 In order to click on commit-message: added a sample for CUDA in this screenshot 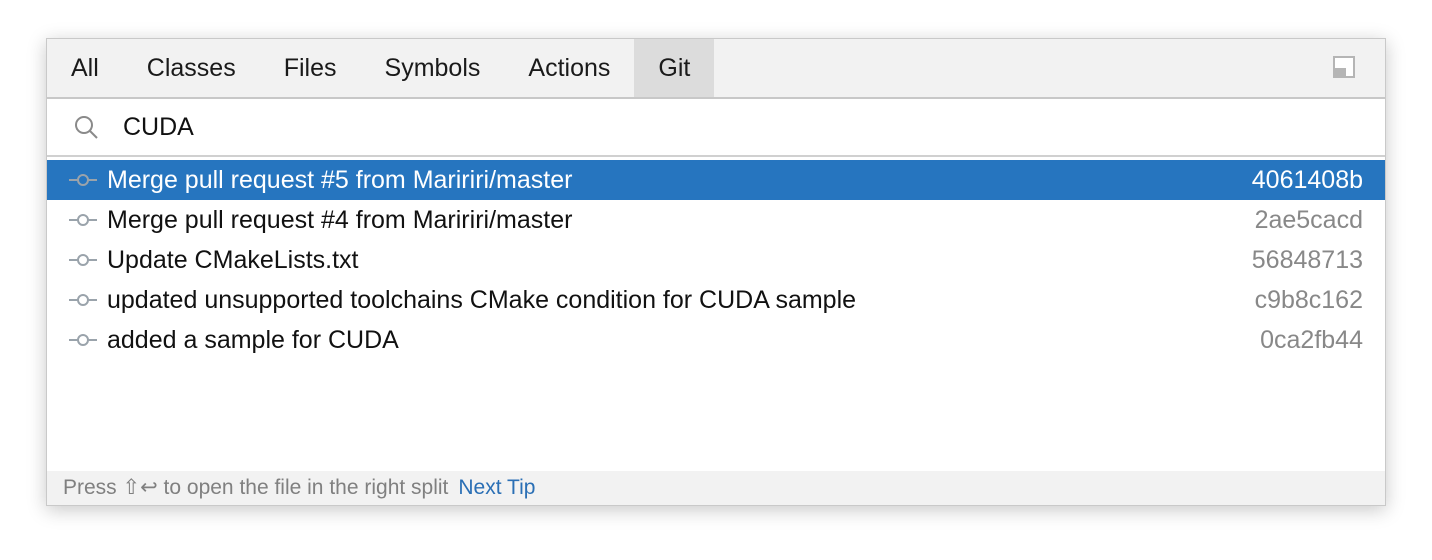, I will do `click(253, 339)`.